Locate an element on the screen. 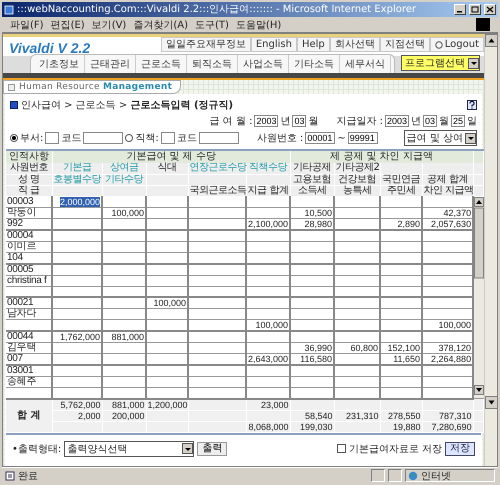 The height and width of the screenshot is (485, 500). help-button is located at coordinates (472, 105).